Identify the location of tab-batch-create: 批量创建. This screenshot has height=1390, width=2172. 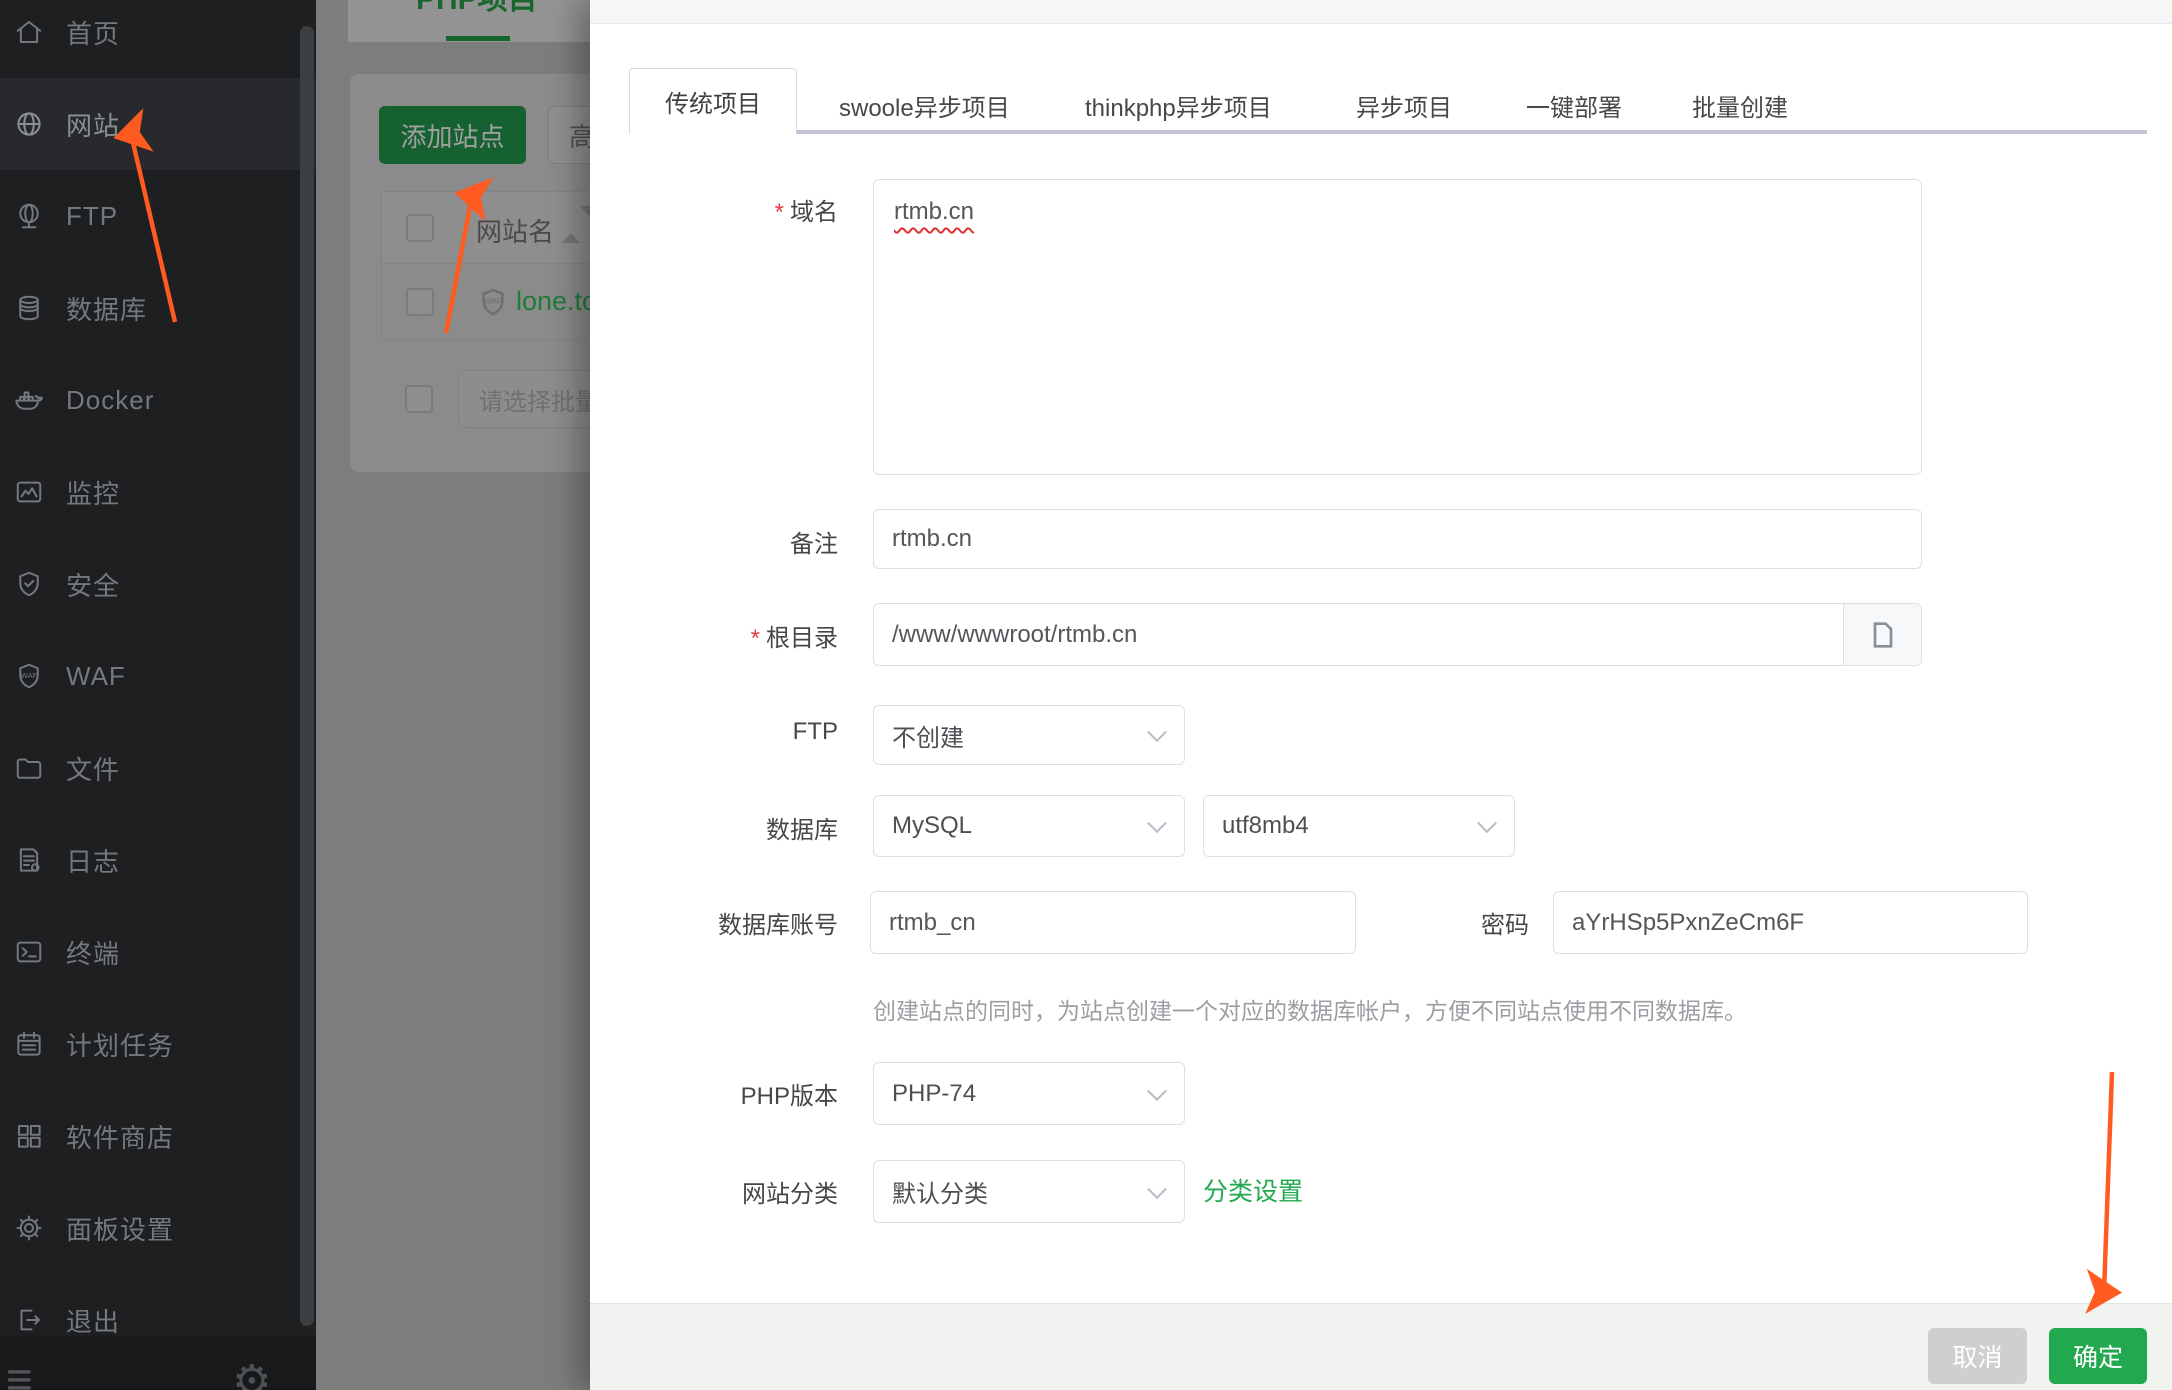
(1740, 105).